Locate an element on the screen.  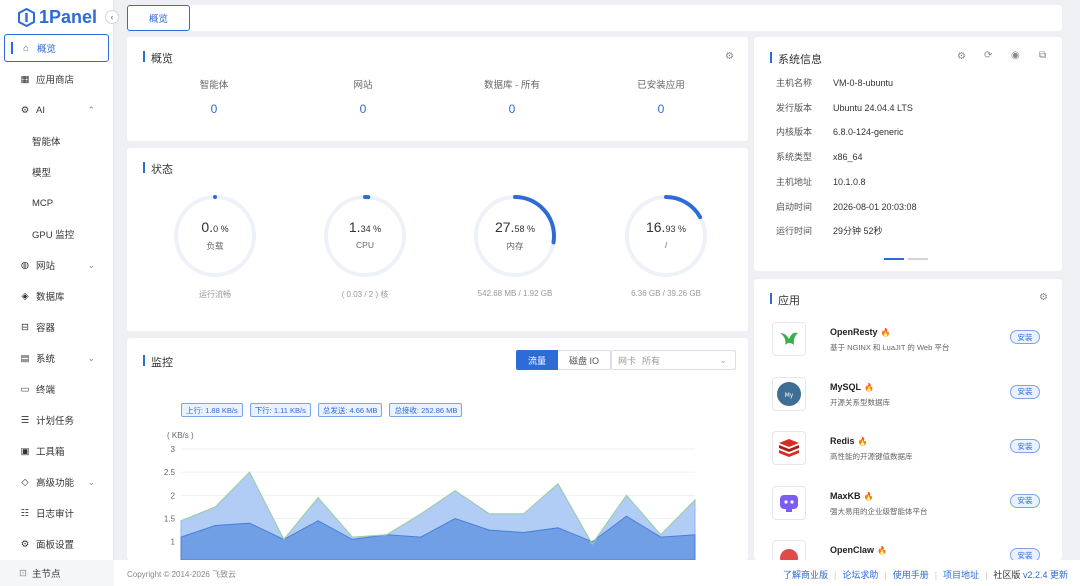
sidebar-item: 模型 is located at coordinates (56, 172).